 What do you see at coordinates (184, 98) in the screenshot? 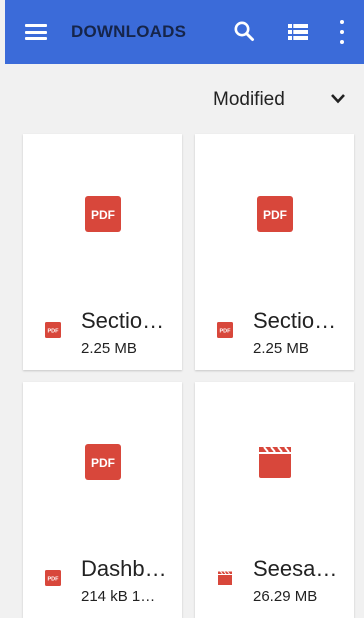
I see `sort-bar: Modified` at bounding box center [184, 98].